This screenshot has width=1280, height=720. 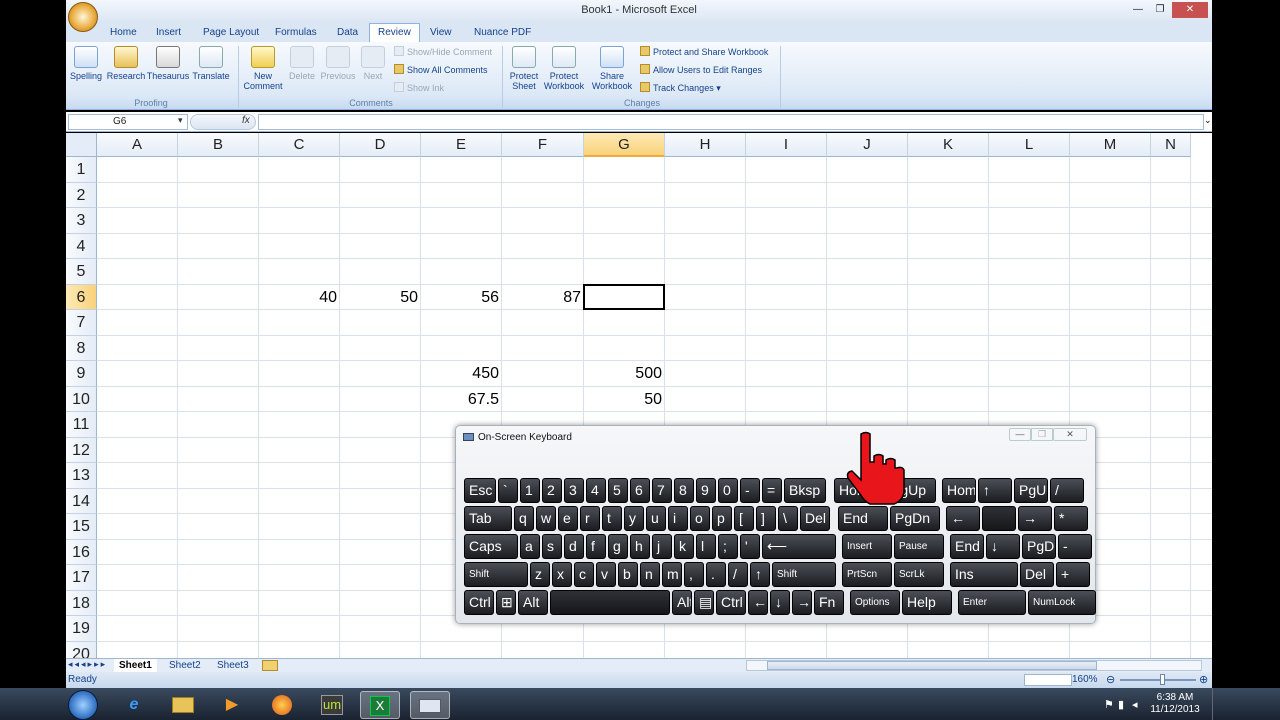 I want to click on tab-nuance-pdf: Nuance PDF, so click(x=502, y=33).